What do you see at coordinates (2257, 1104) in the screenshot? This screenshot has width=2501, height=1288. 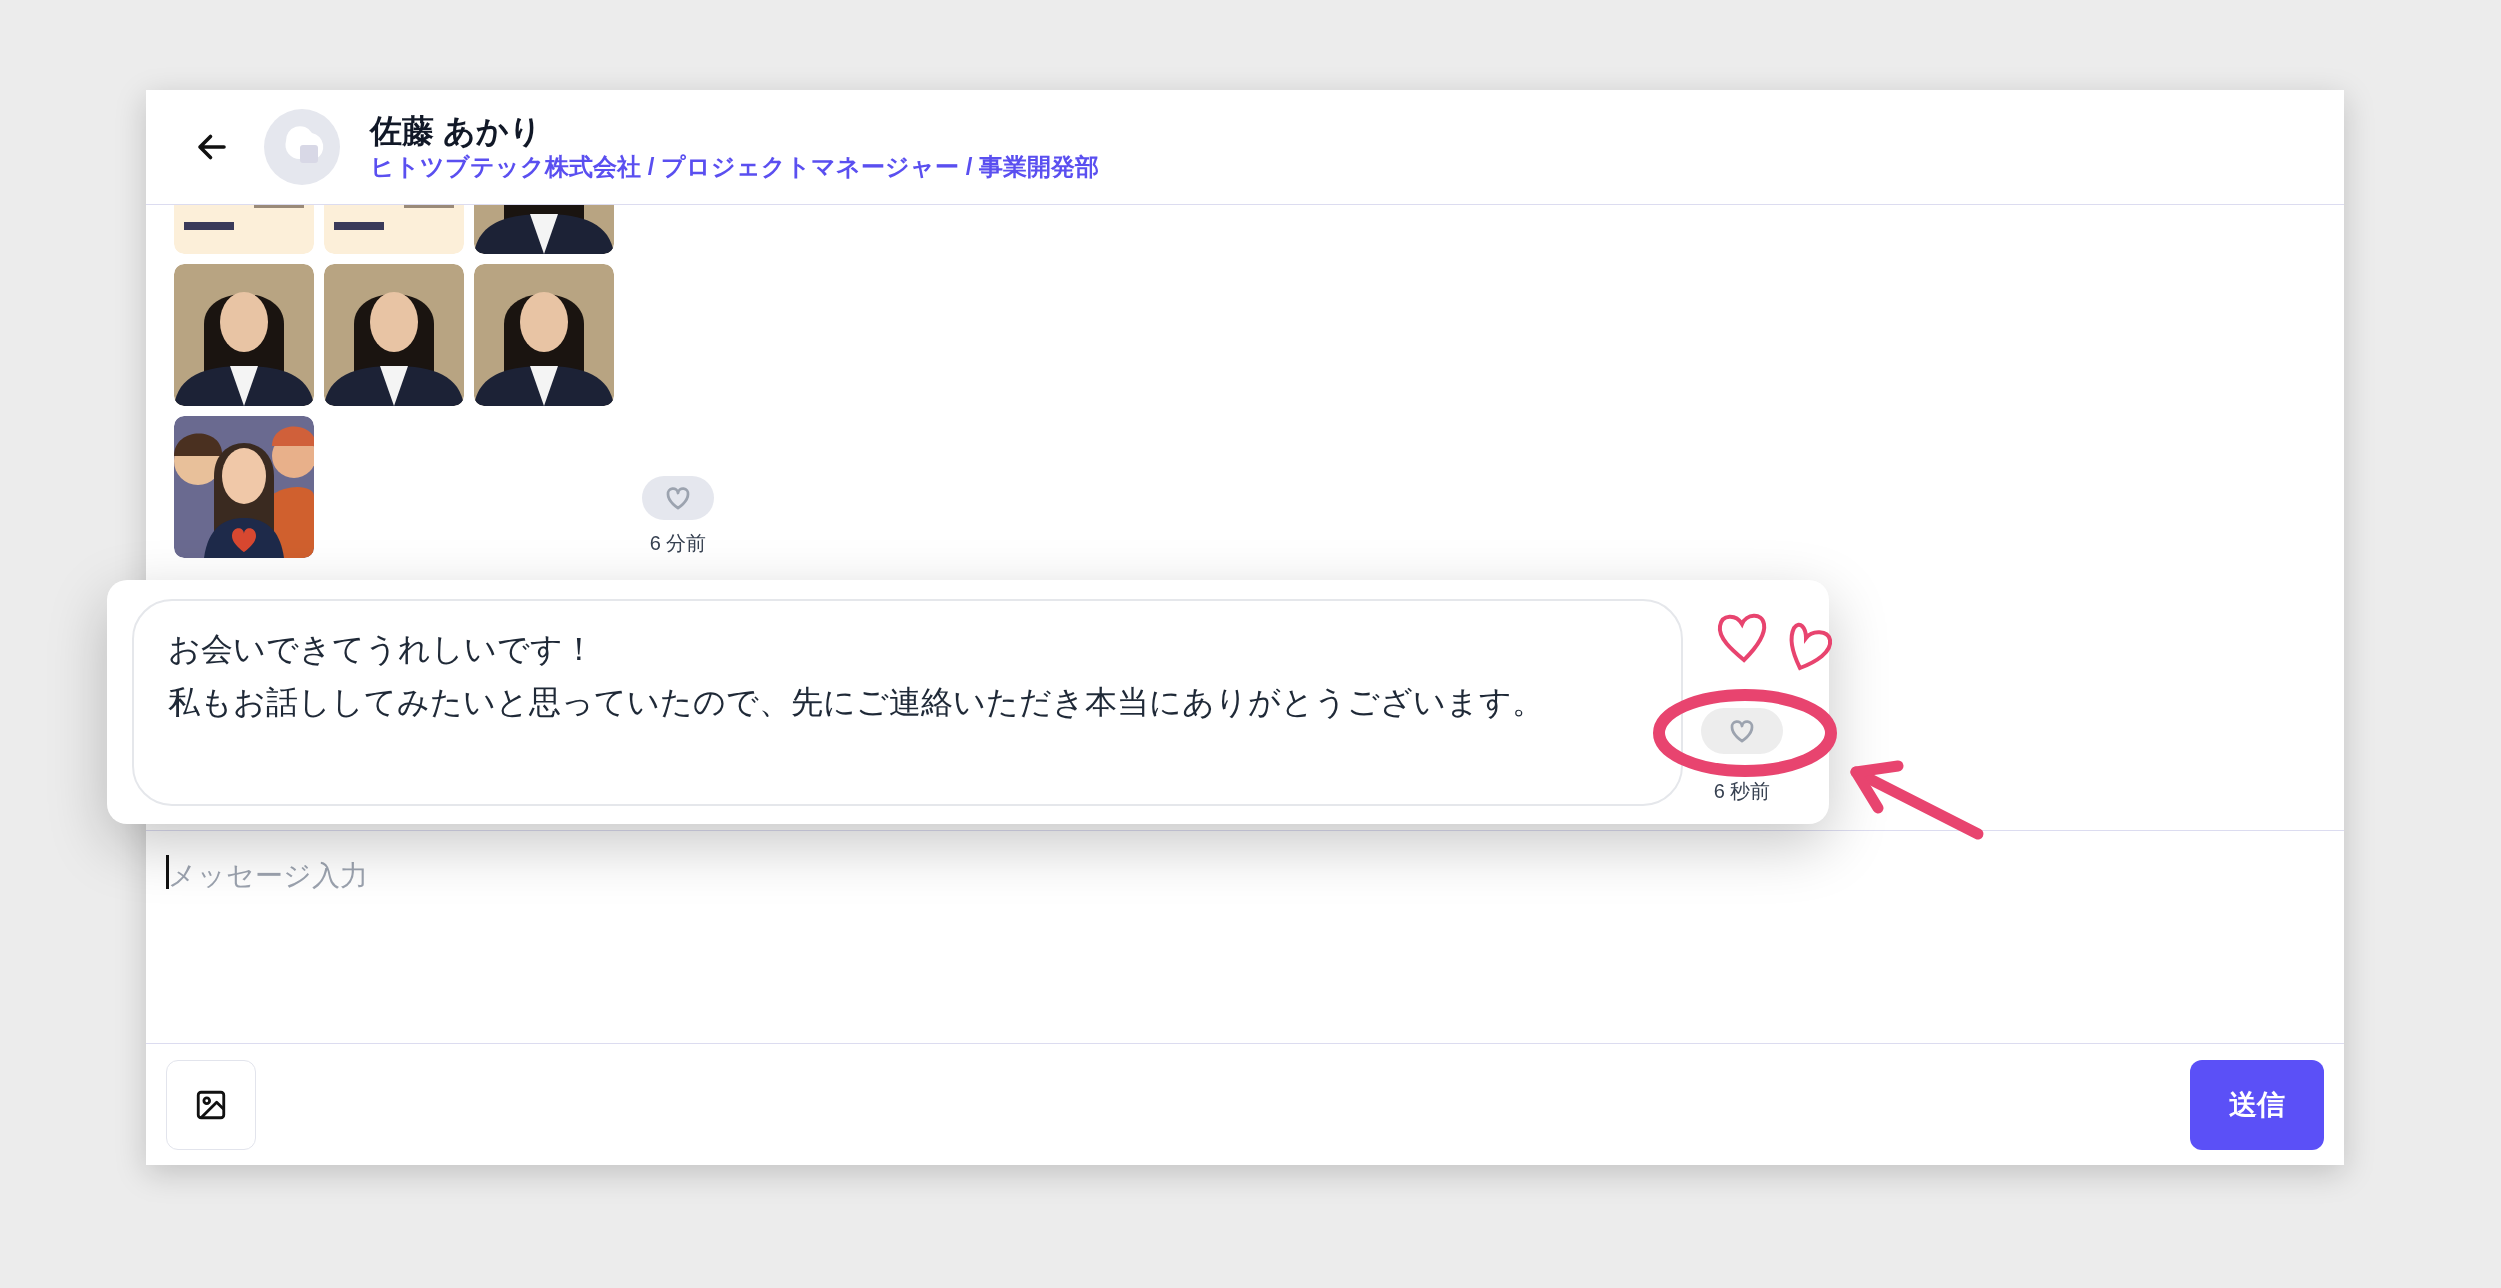 I see `send-button: 送信` at bounding box center [2257, 1104].